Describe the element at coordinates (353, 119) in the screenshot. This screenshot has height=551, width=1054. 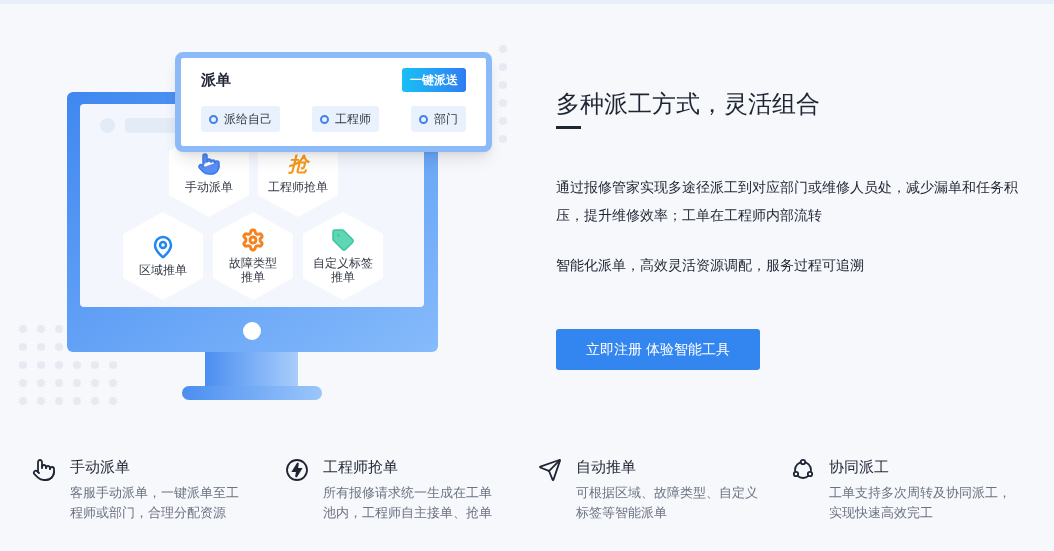
I see `option-label: 工程师` at that location.